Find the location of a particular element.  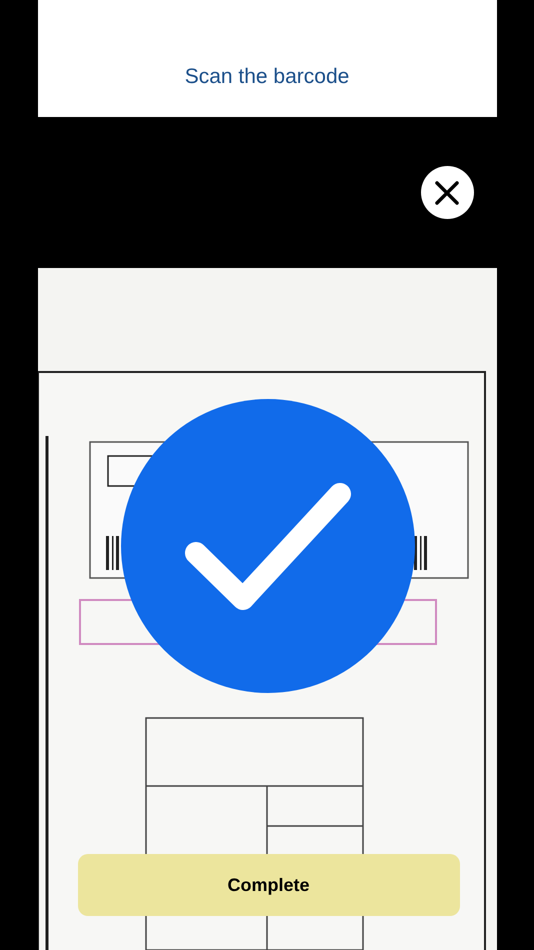

title: Scan the barcode is located at coordinates (267, 77).